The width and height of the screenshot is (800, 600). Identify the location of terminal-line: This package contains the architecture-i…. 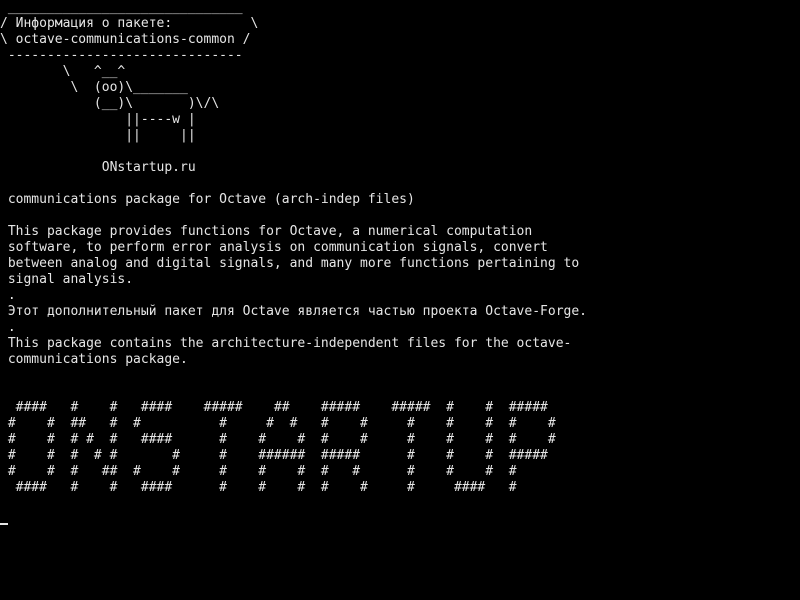
(286, 343).